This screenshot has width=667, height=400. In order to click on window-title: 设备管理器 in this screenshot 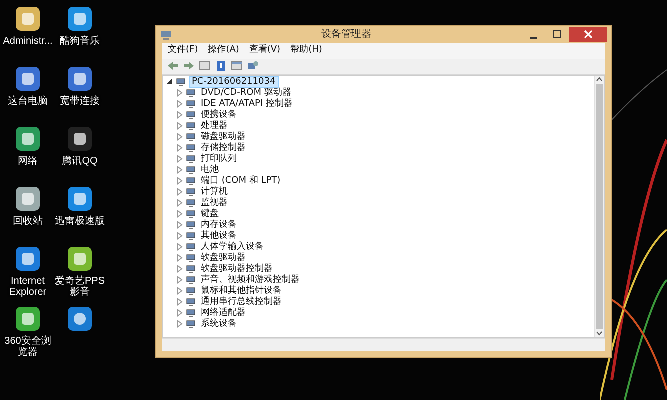, I will do `click(346, 35)`.